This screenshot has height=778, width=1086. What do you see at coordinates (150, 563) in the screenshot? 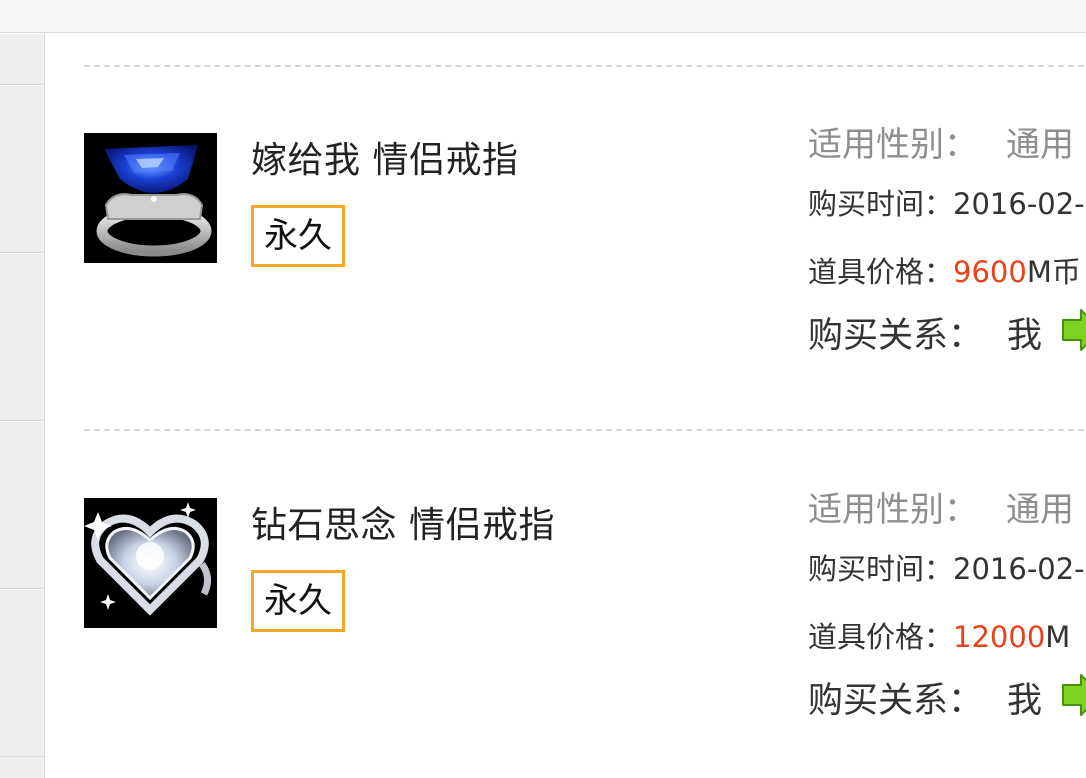
I see `diamond-heart-ring-icon` at bounding box center [150, 563].